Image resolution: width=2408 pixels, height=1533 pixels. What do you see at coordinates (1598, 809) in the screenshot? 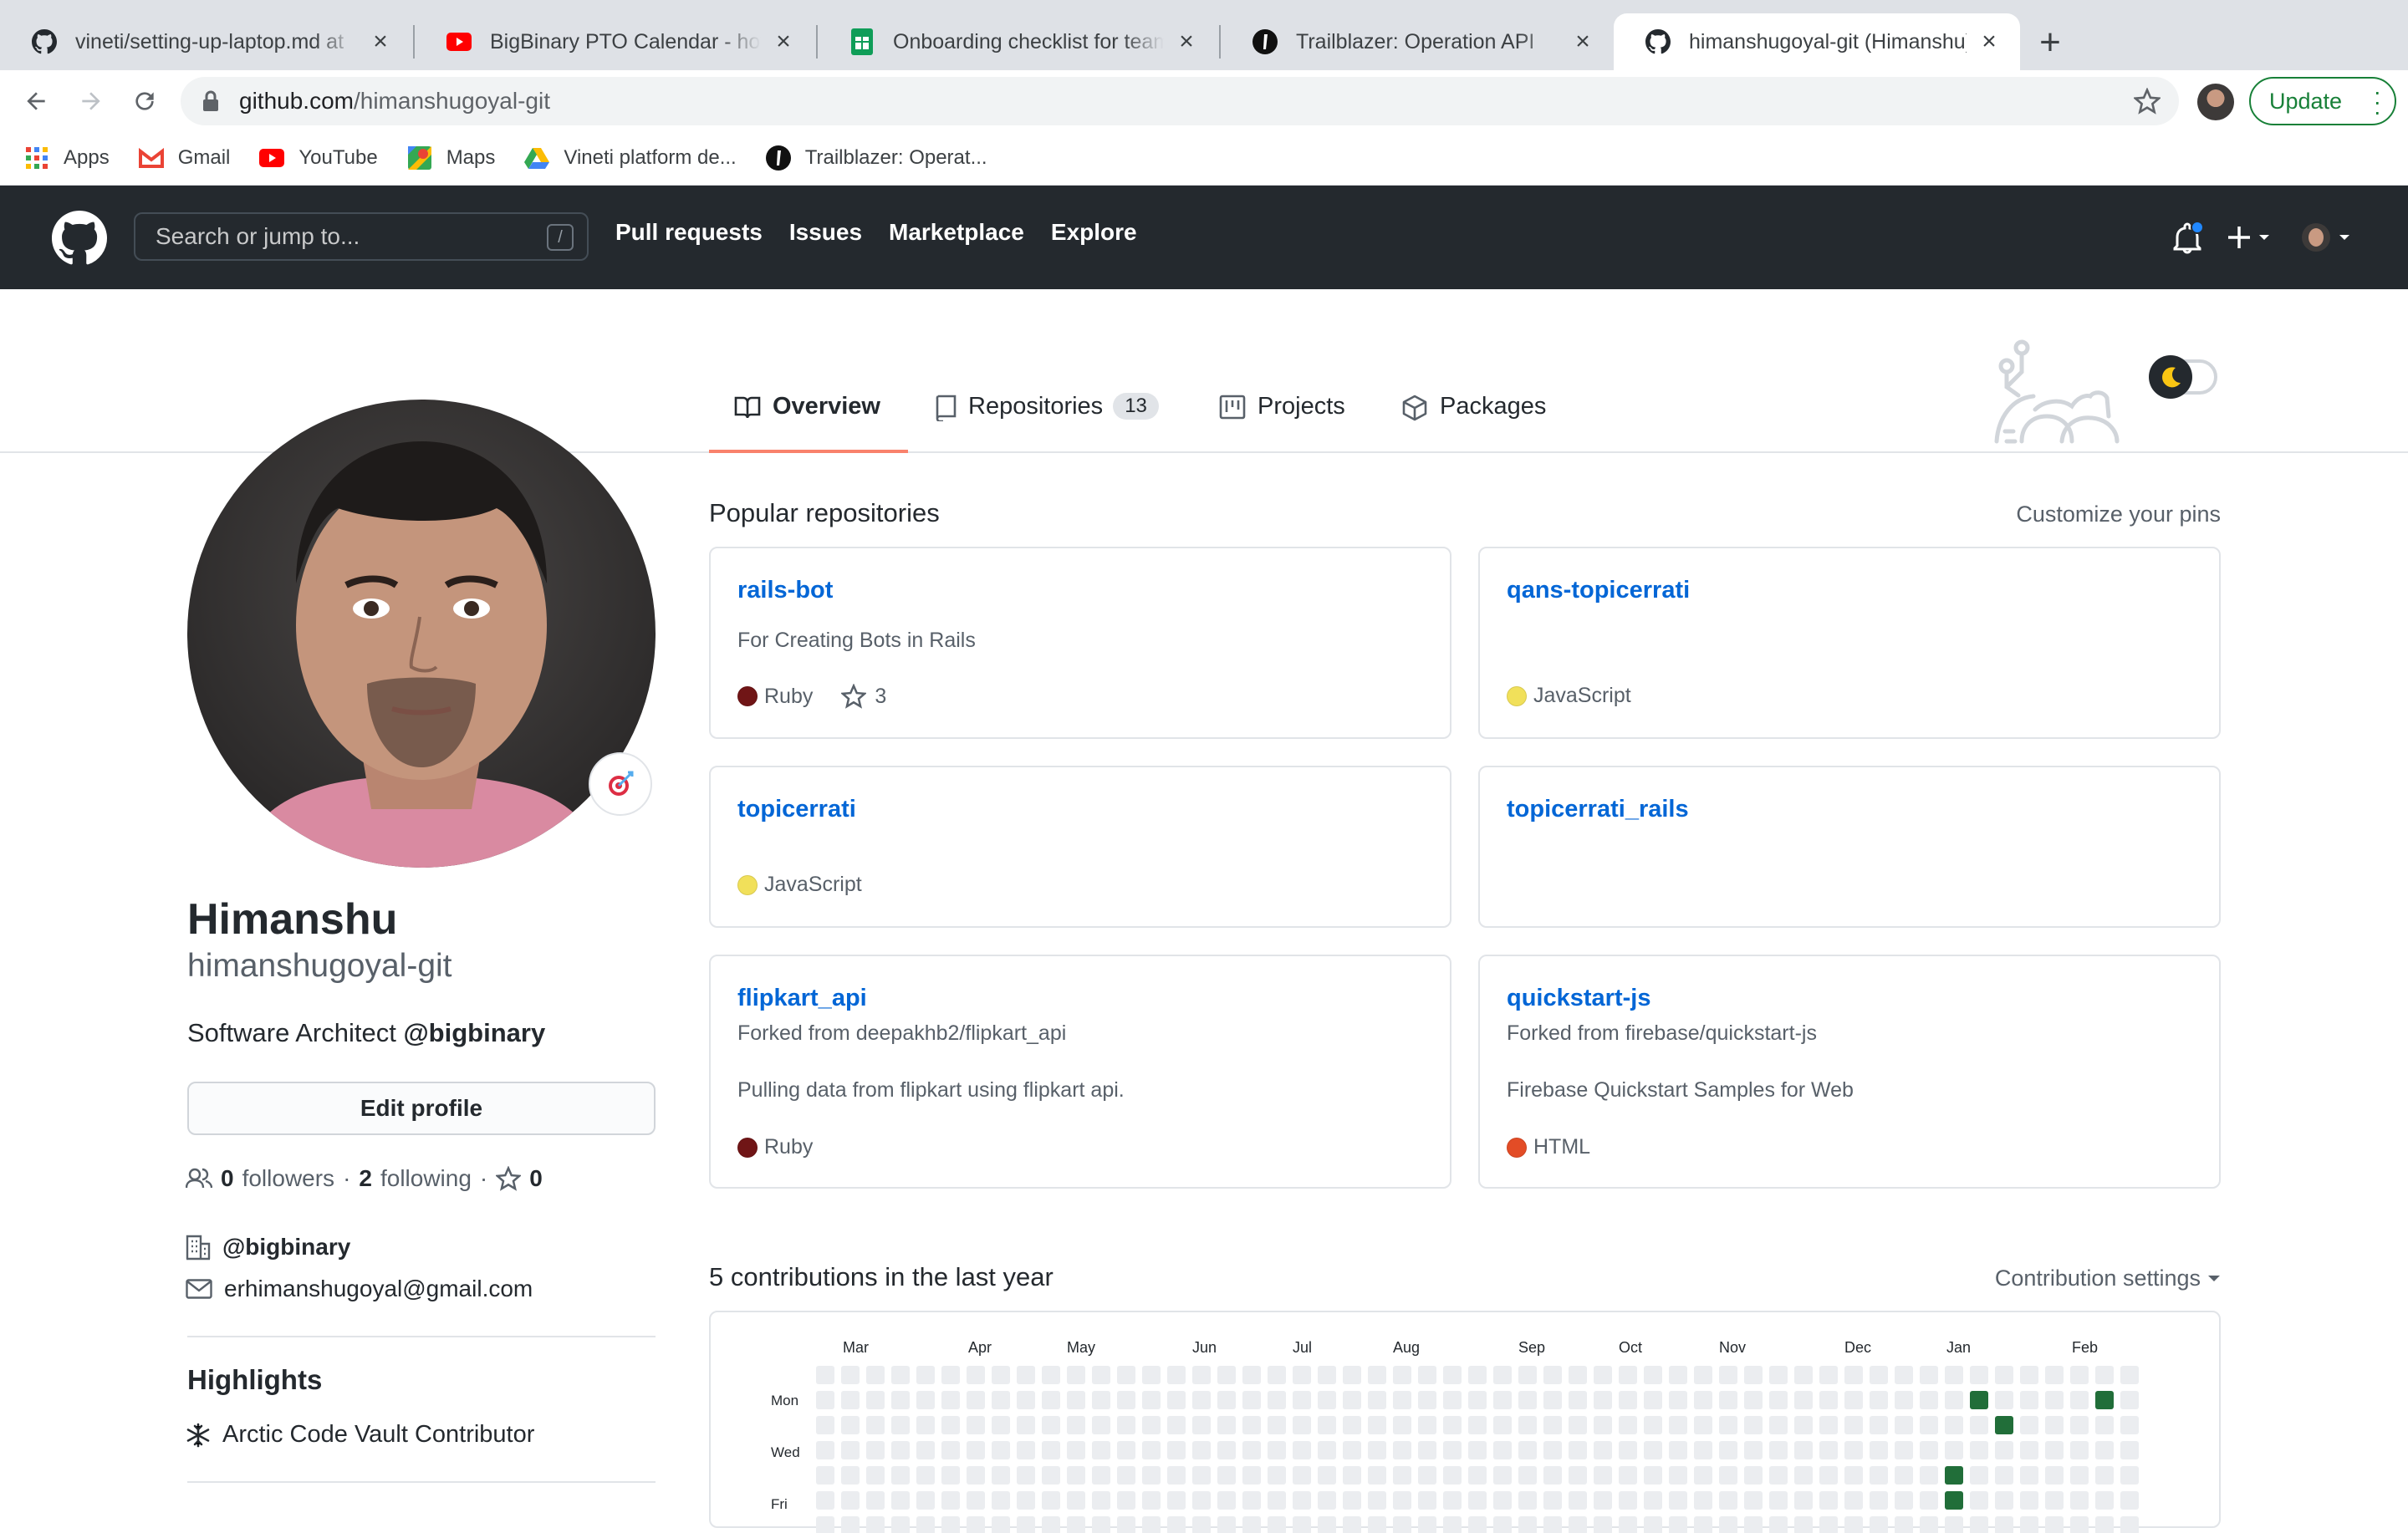
I see `repo-name-link: topicerrati_rails` at bounding box center [1598, 809].